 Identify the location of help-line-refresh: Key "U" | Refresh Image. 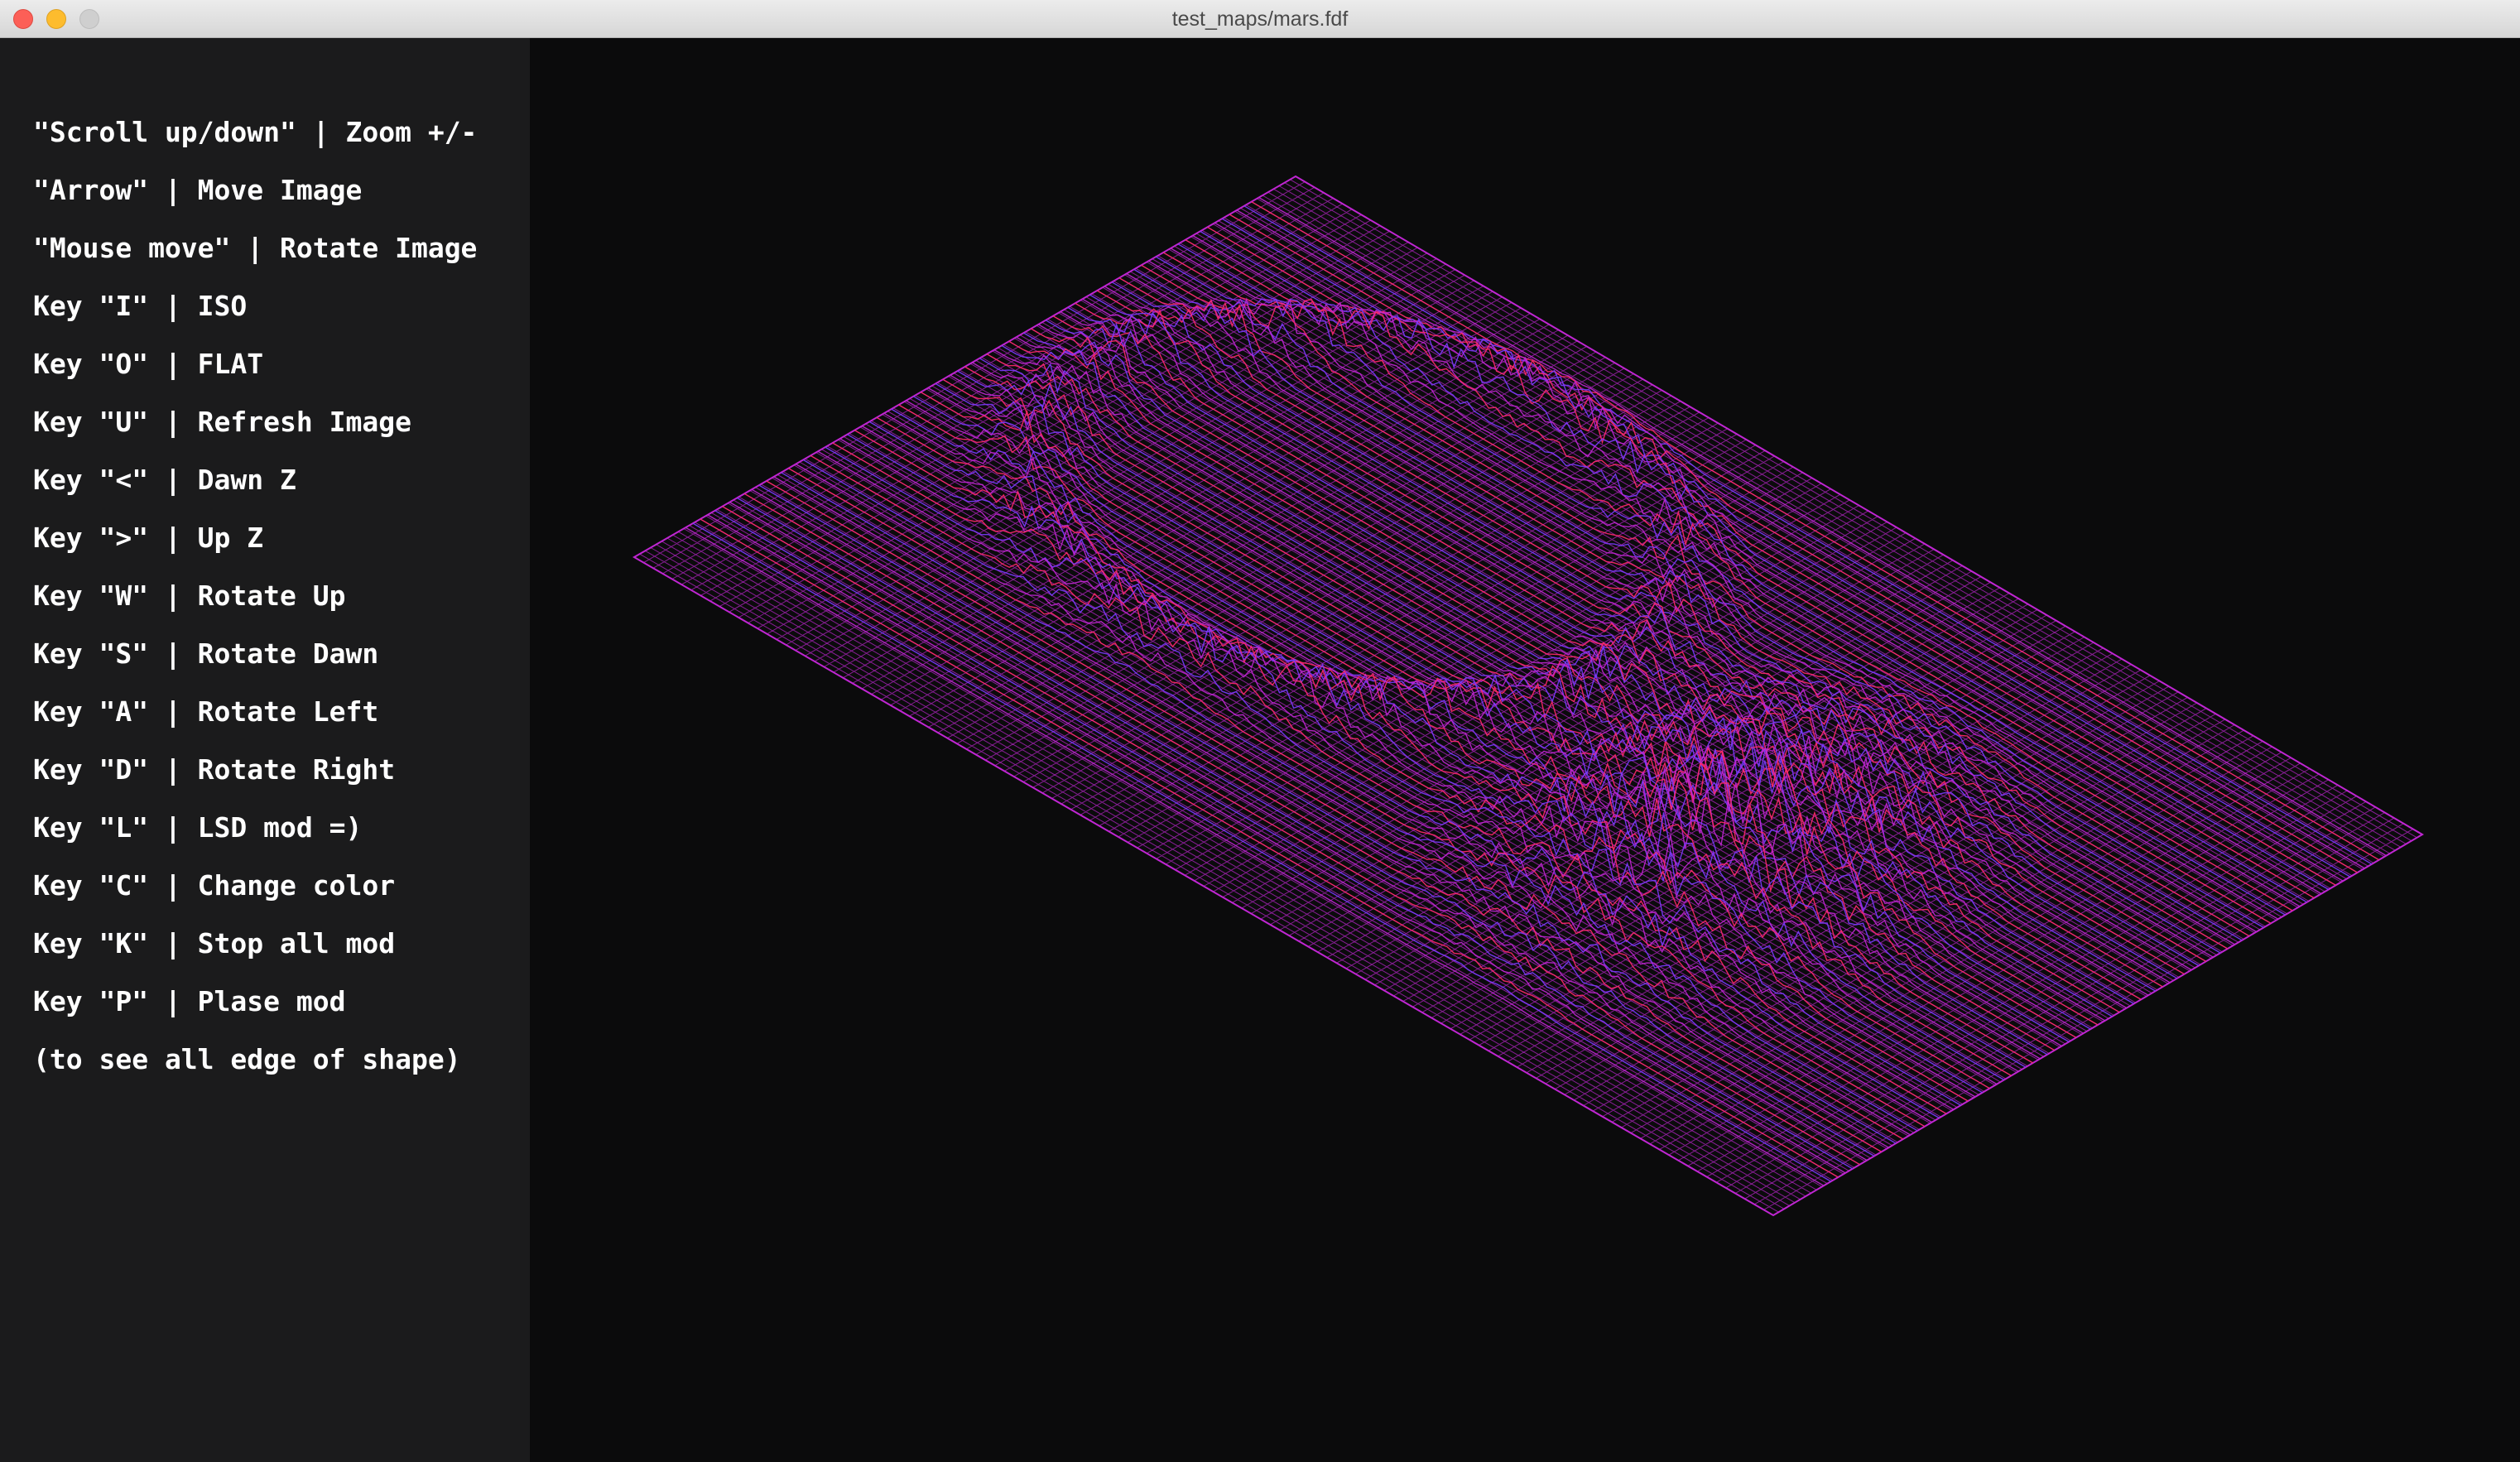
(222, 422).